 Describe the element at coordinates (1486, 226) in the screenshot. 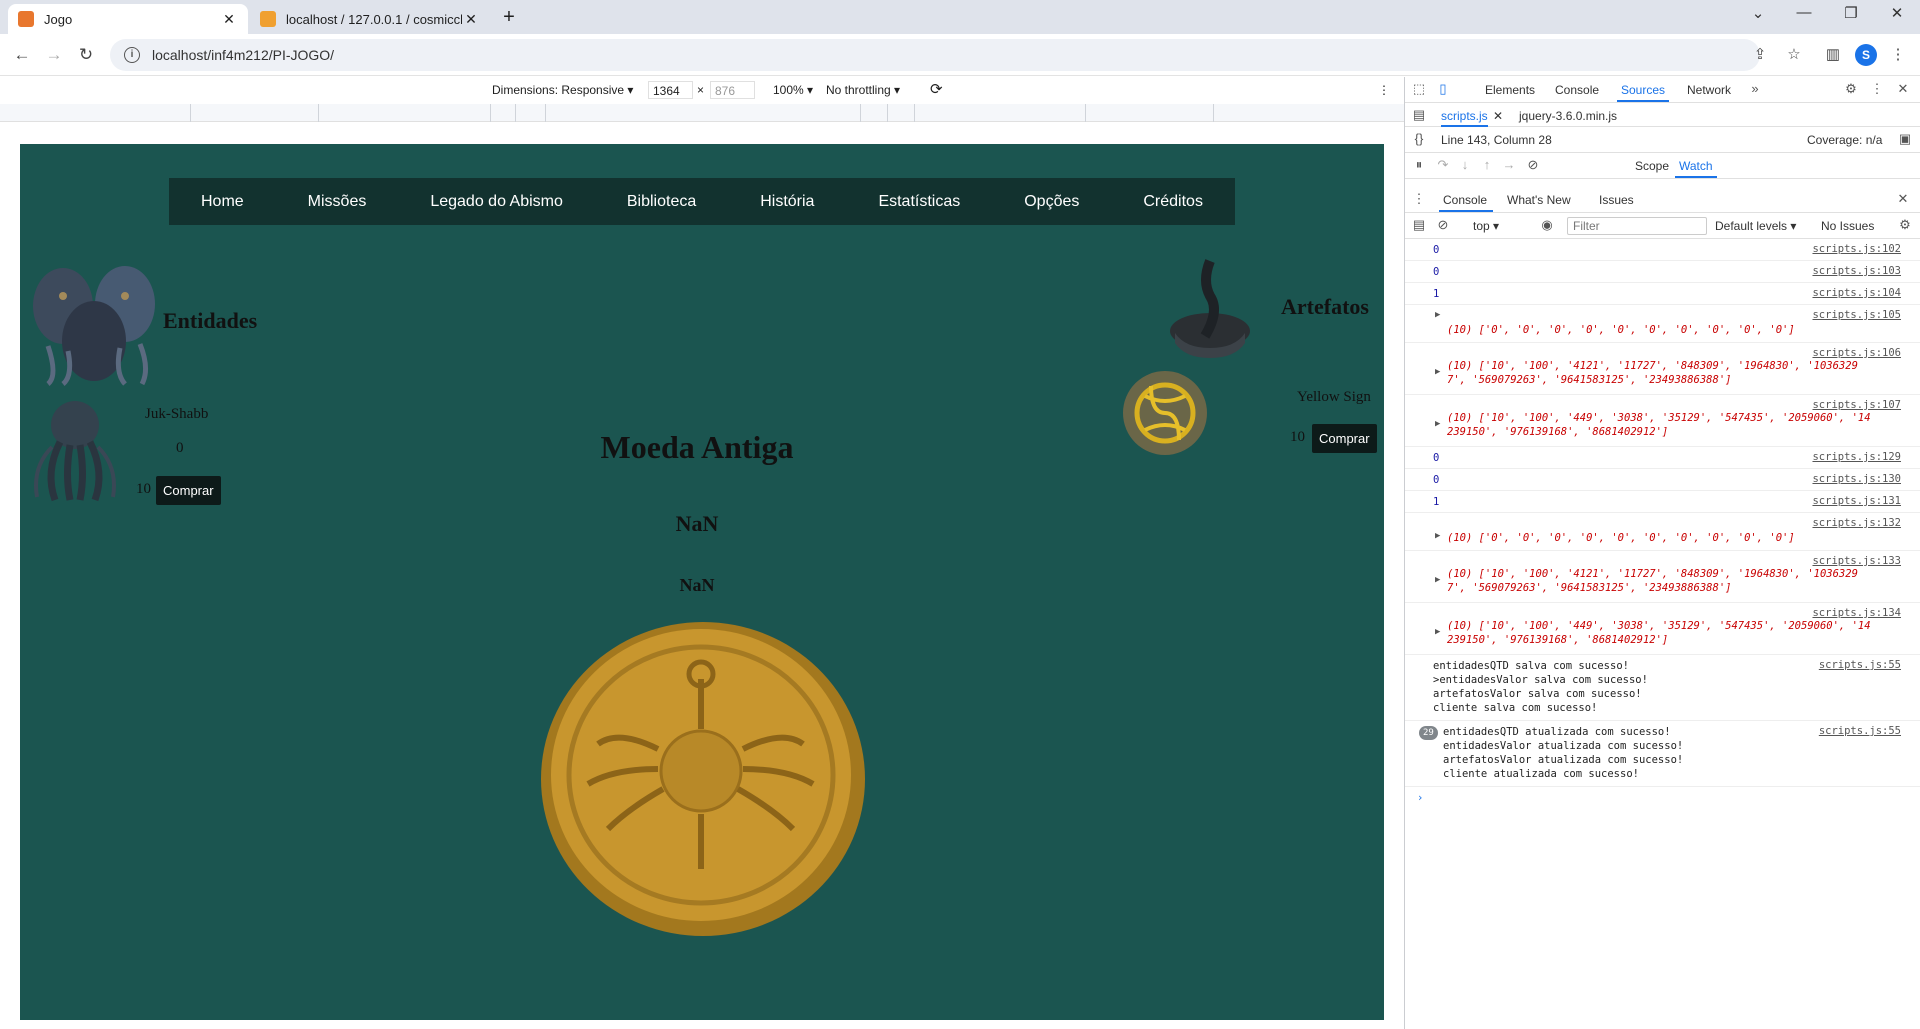

I see `context-dropdown: top ▾` at that location.